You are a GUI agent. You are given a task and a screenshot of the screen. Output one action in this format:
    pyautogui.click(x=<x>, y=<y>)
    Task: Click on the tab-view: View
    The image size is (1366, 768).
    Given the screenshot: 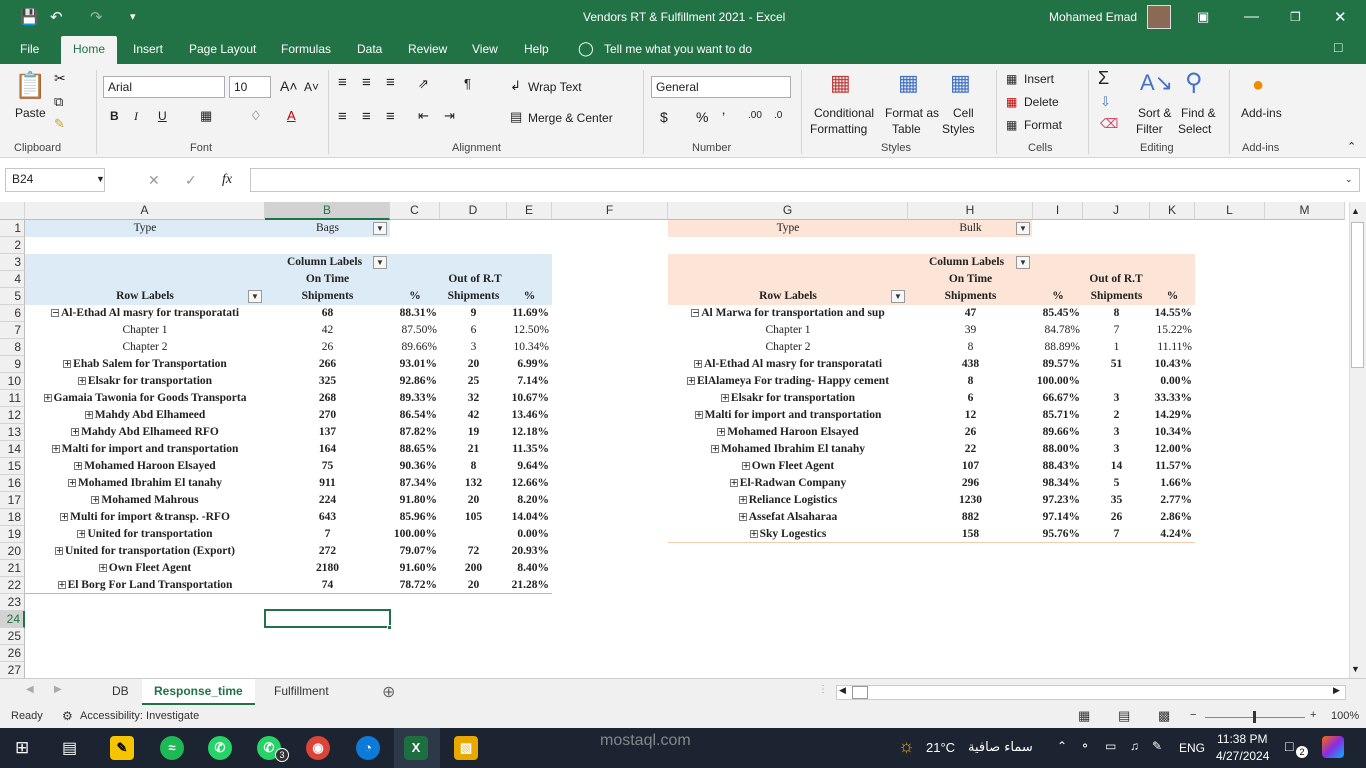 What is the action you would take?
    pyautogui.click(x=485, y=49)
    